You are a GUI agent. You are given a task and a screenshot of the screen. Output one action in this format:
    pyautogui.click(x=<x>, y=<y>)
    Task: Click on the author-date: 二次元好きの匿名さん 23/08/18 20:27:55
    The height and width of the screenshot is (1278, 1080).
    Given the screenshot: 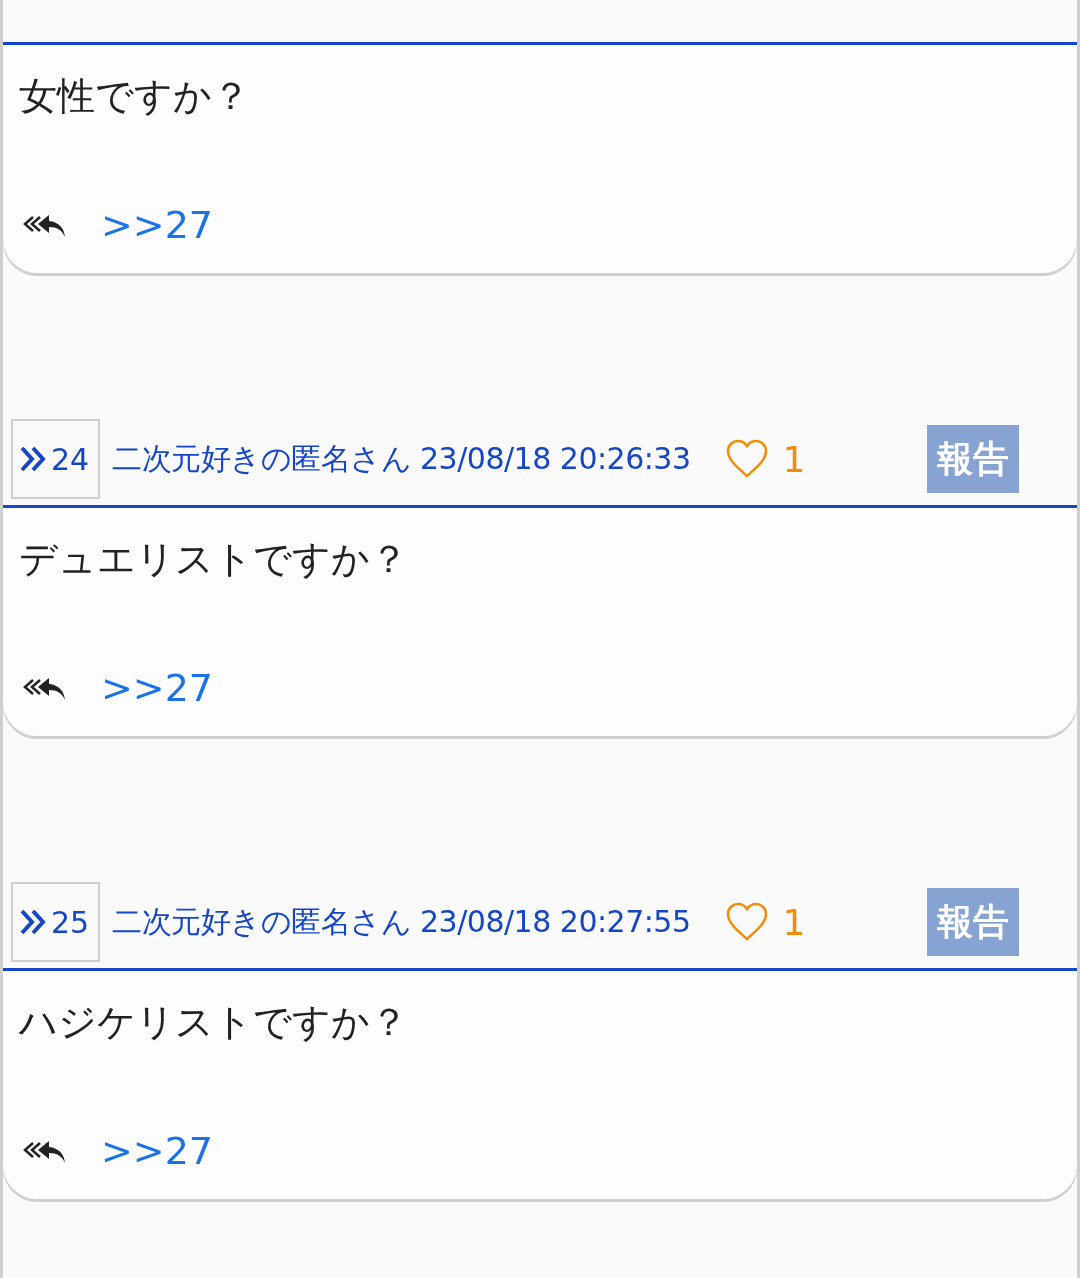 What is the action you would take?
    pyautogui.click(x=401, y=921)
    